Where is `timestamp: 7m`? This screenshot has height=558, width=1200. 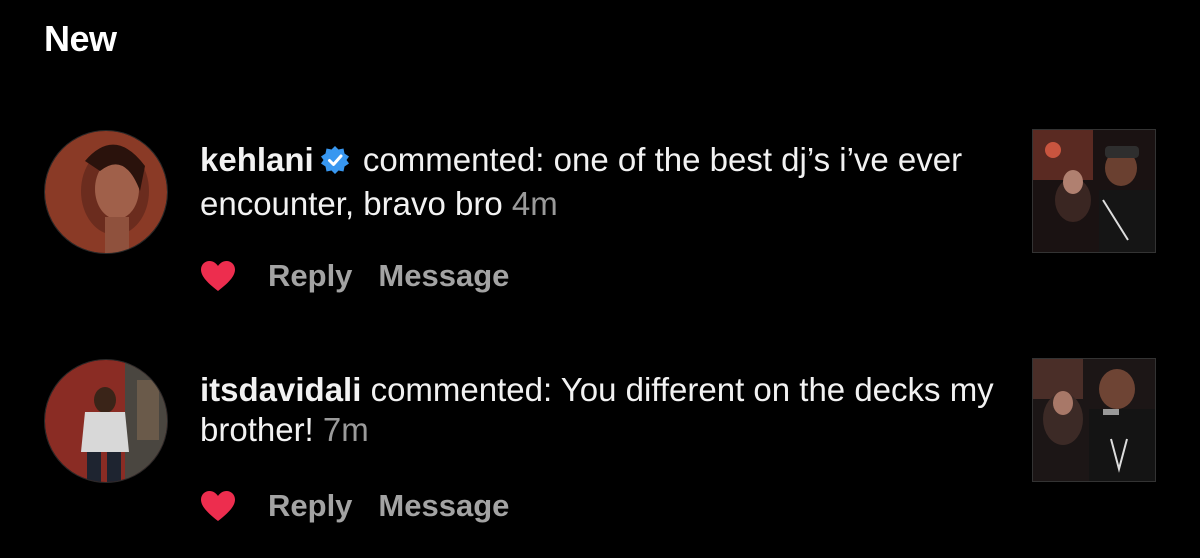 timestamp: 7m is located at coordinates (345, 429).